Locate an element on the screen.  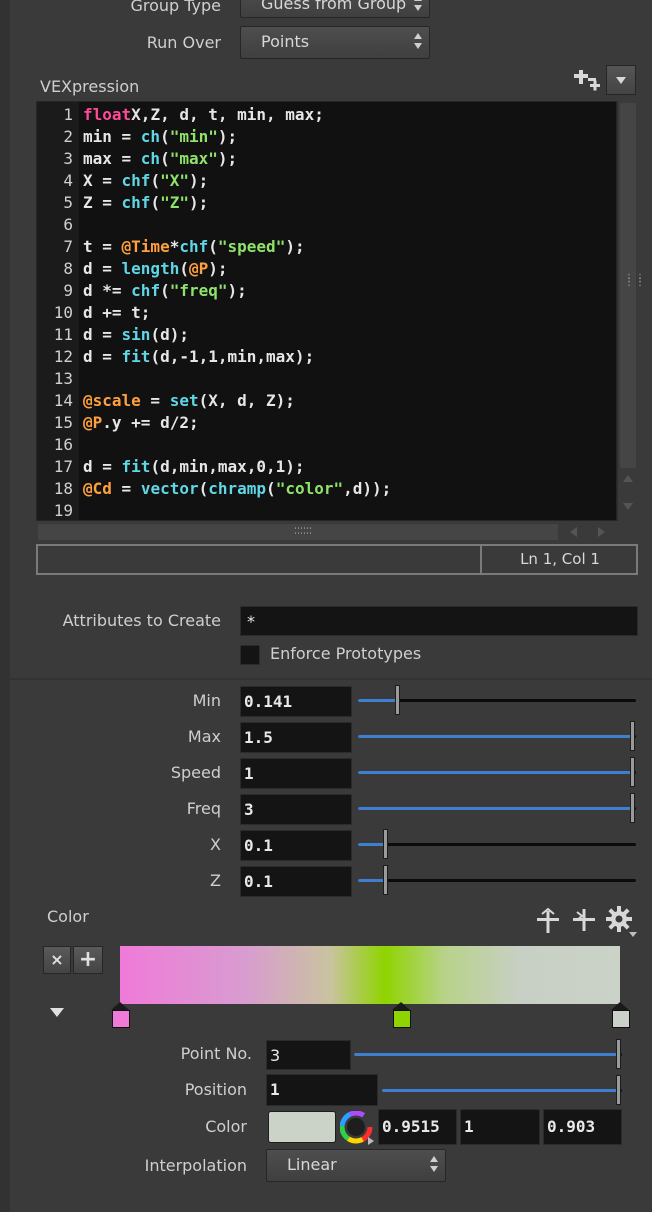
code-token: d = is located at coordinates (102, 356).